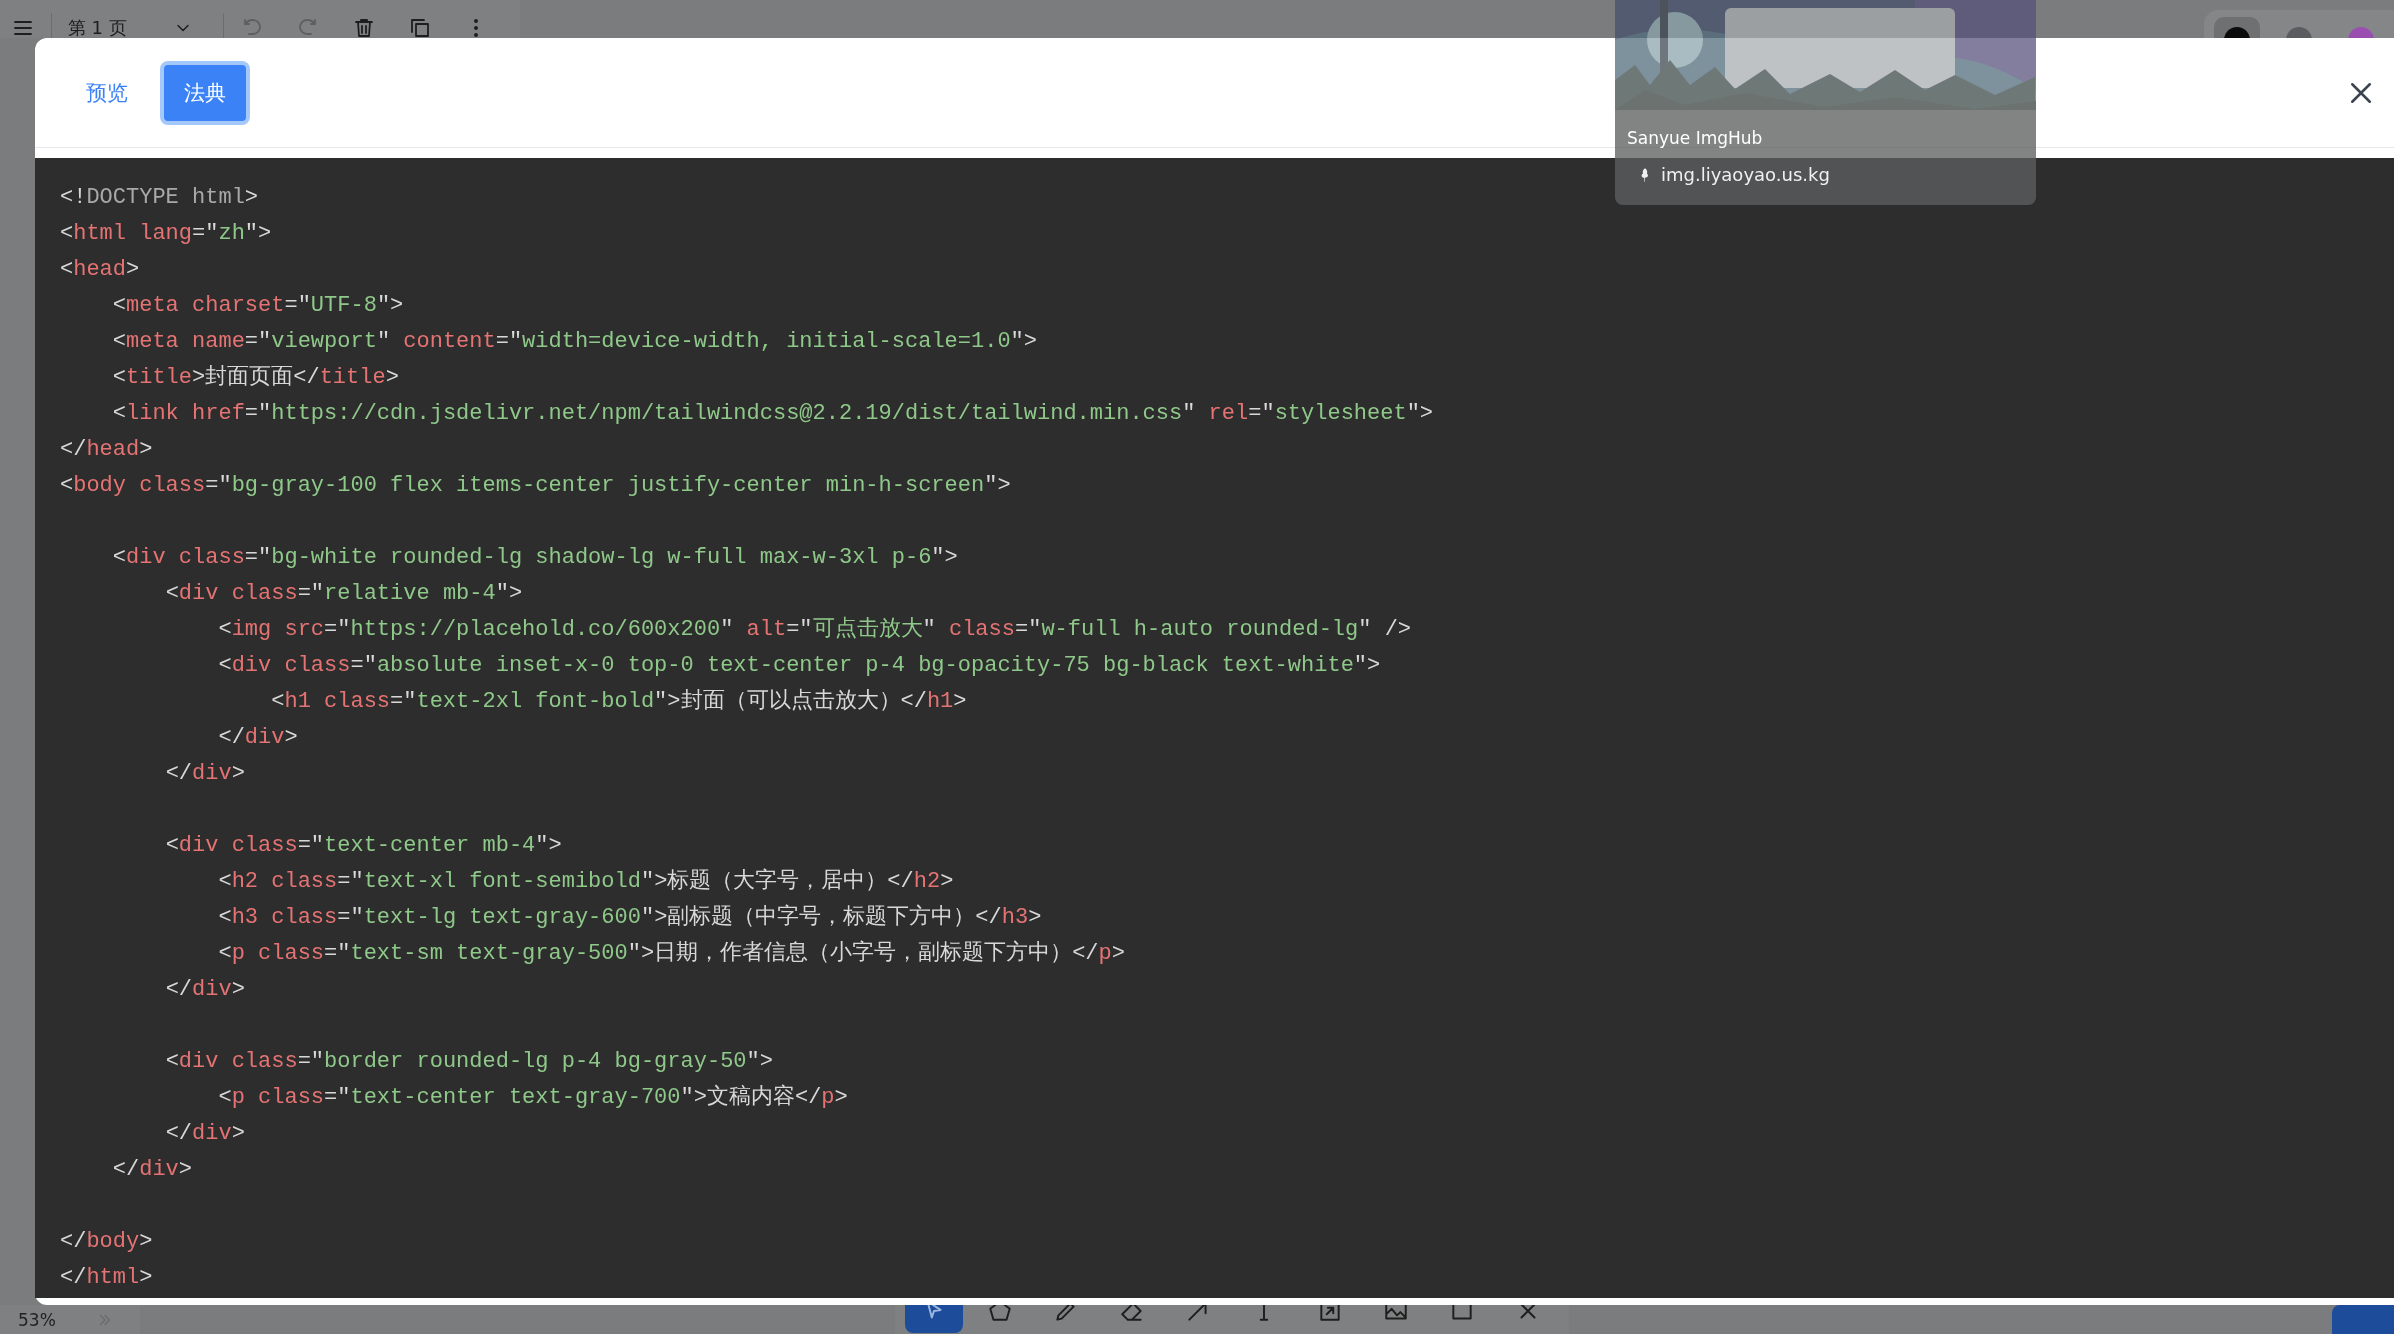 This screenshot has width=2394, height=1334. Describe the element at coordinates (671, 953) in the screenshot. I see `code-line: <p class="text-sm text-gray-500">日期，作者信息（小字号，副标题下方中）</p>` at that location.